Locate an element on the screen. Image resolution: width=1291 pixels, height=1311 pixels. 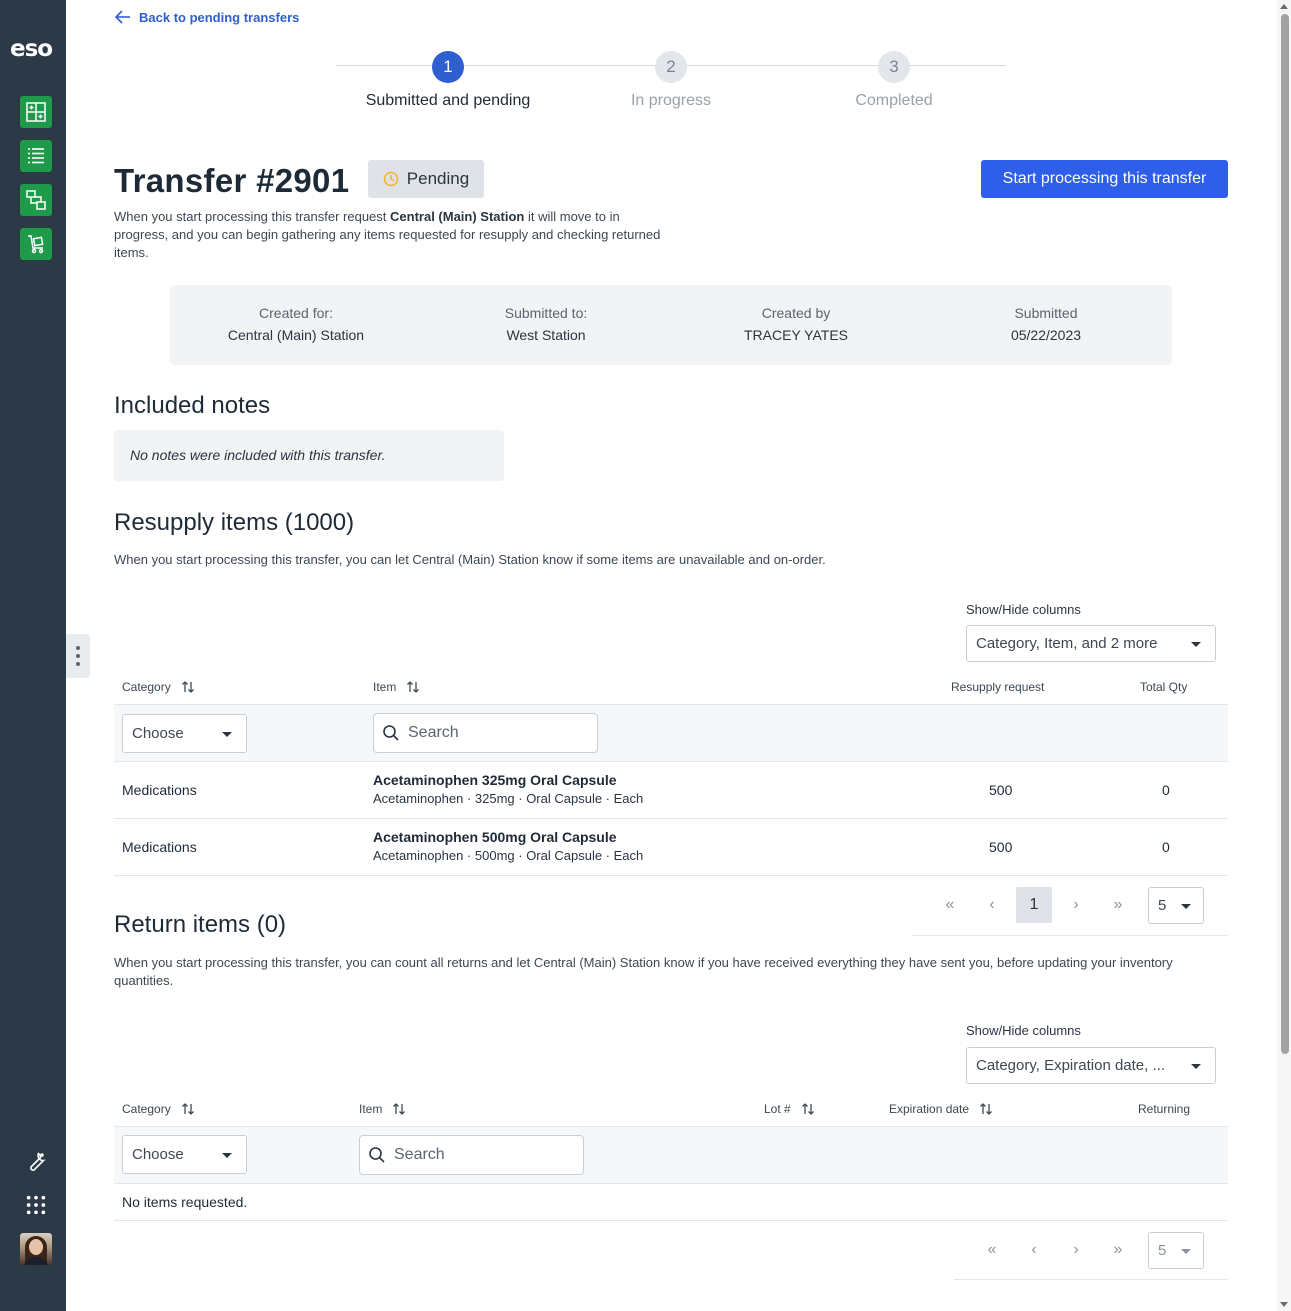
returns-category-filter: Choose is located at coordinates (184, 1154).